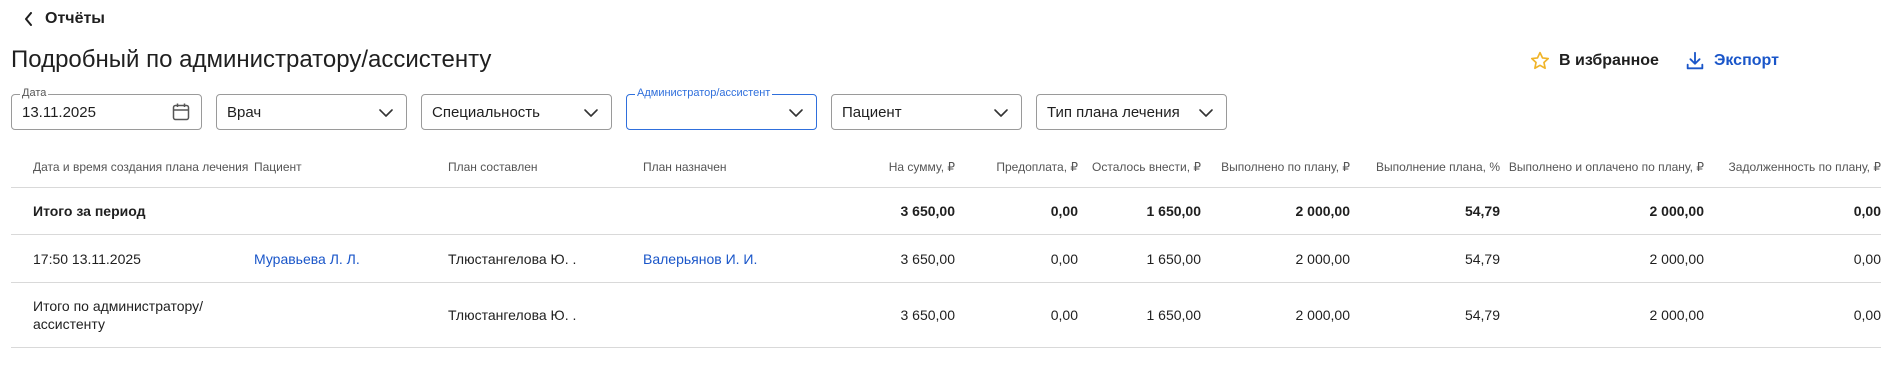 Image resolution: width=1881 pixels, height=389 pixels. What do you see at coordinates (1113, 112) in the screenshot?
I see `treatment-plan-type-placeholder: Тип плана лечения` at bounding box center [1113, 112].